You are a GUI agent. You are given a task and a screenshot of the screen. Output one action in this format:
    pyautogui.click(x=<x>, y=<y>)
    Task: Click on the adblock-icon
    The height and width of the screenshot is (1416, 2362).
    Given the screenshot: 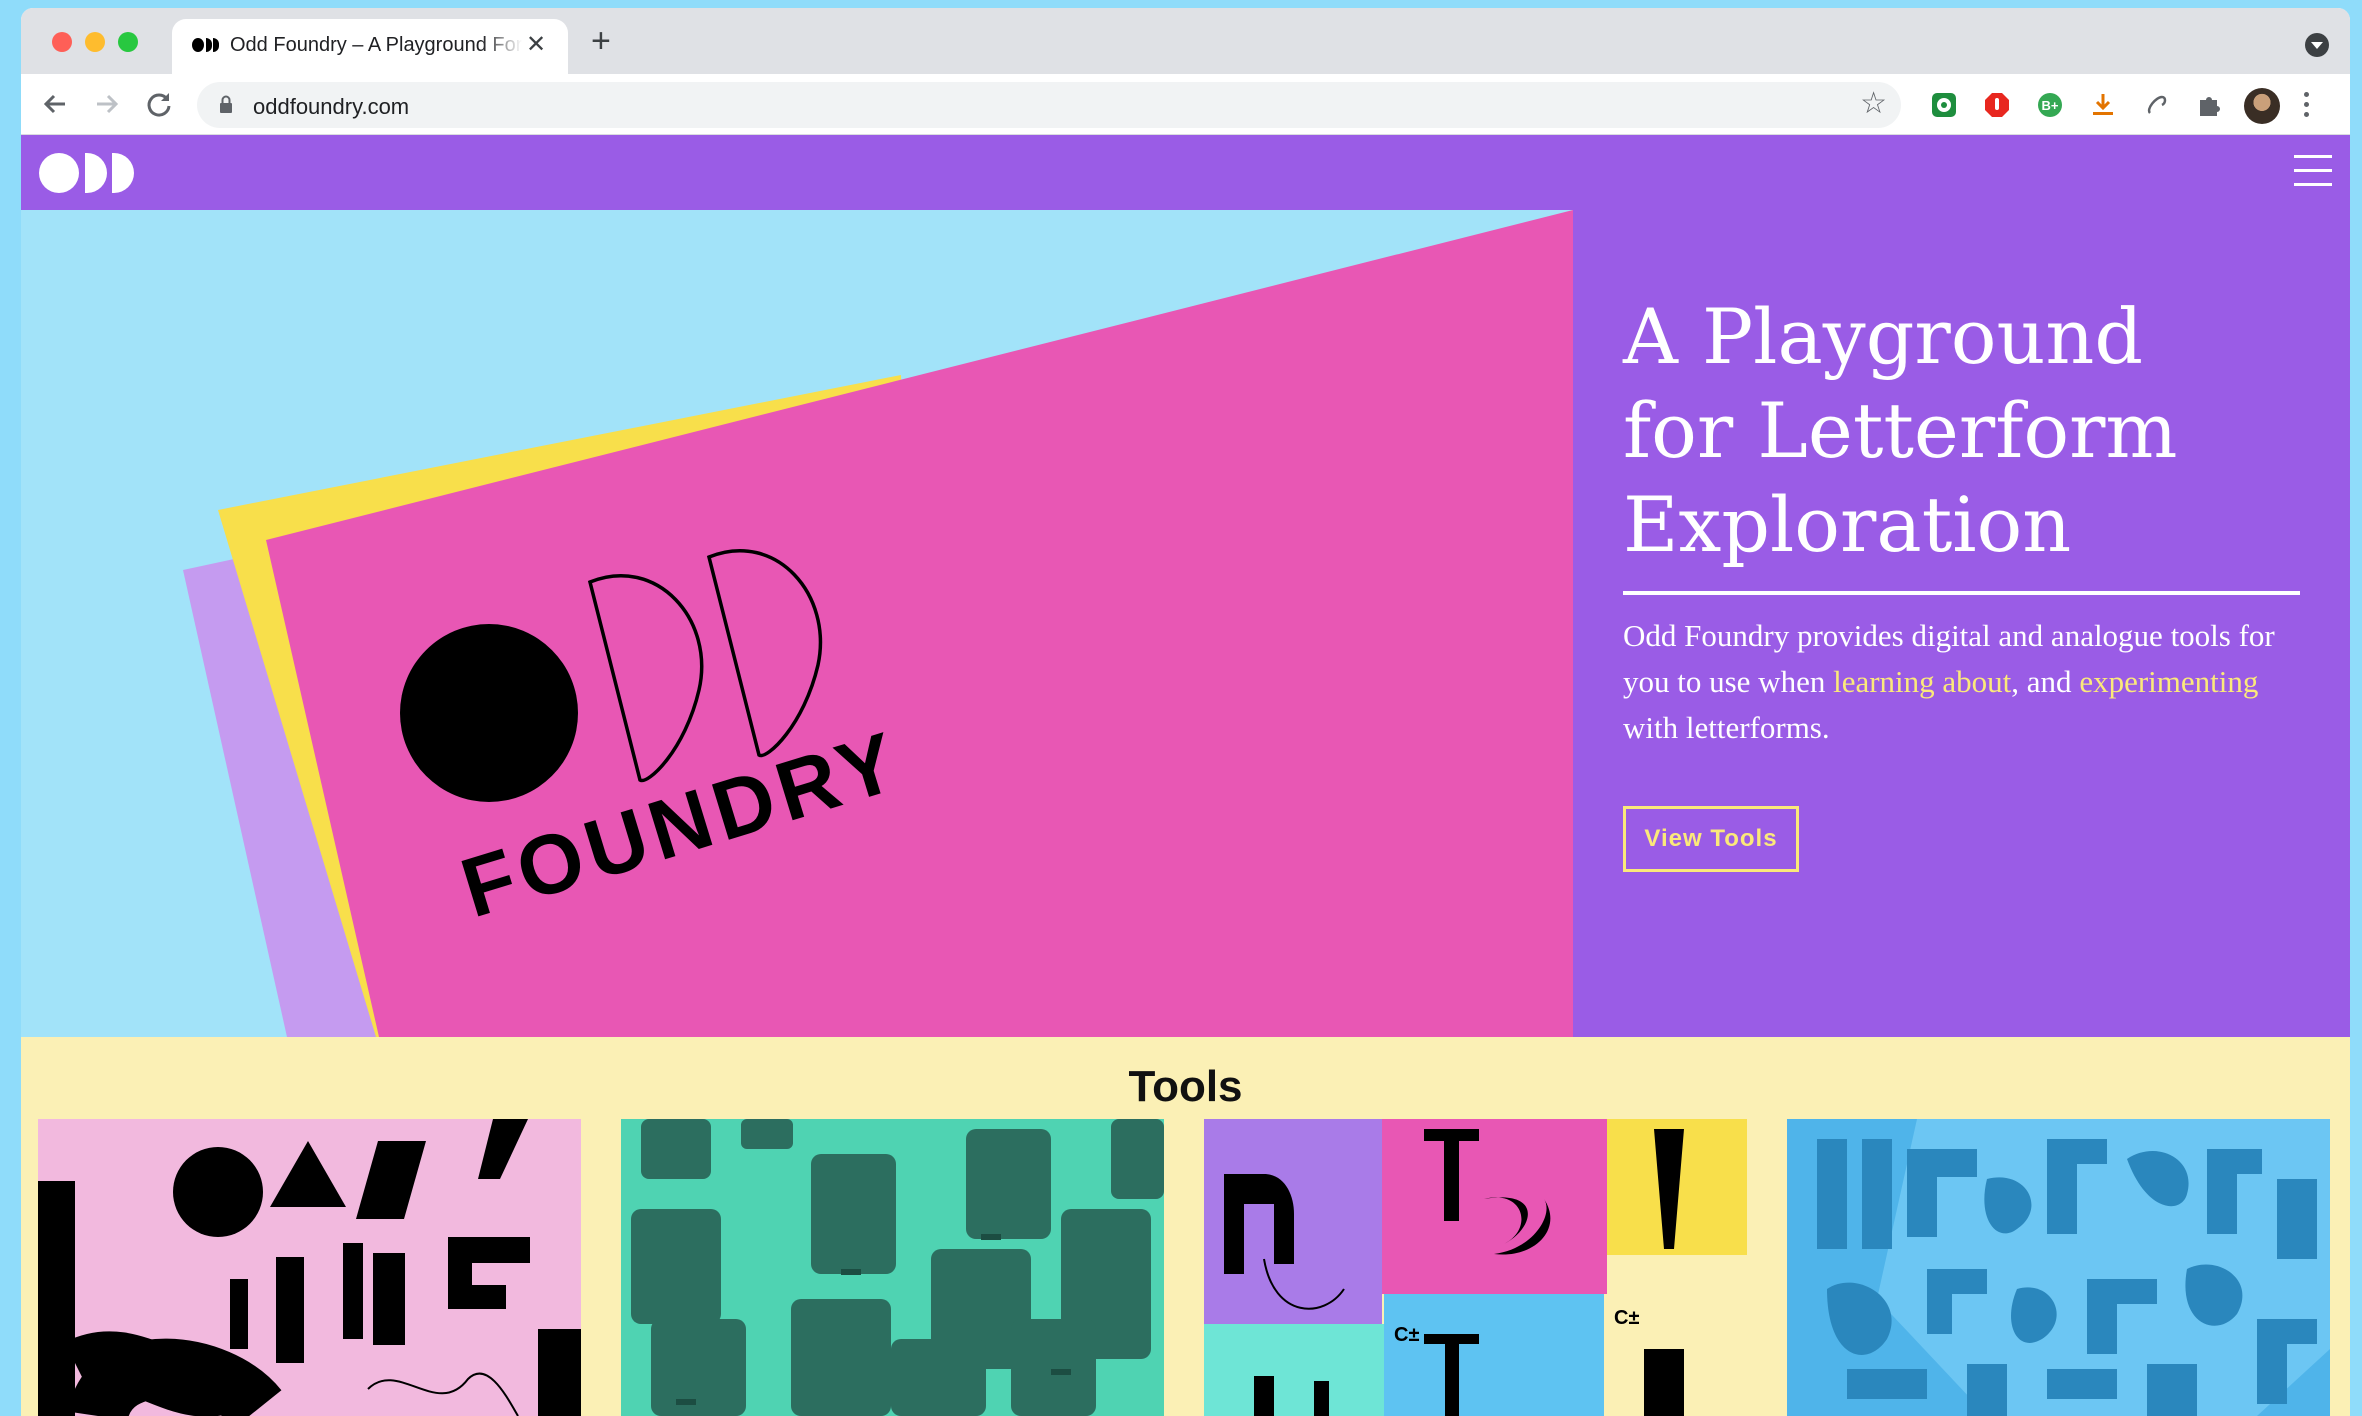 What is the action you would take?
    pyautogui.click(x=1997, y=105)
    